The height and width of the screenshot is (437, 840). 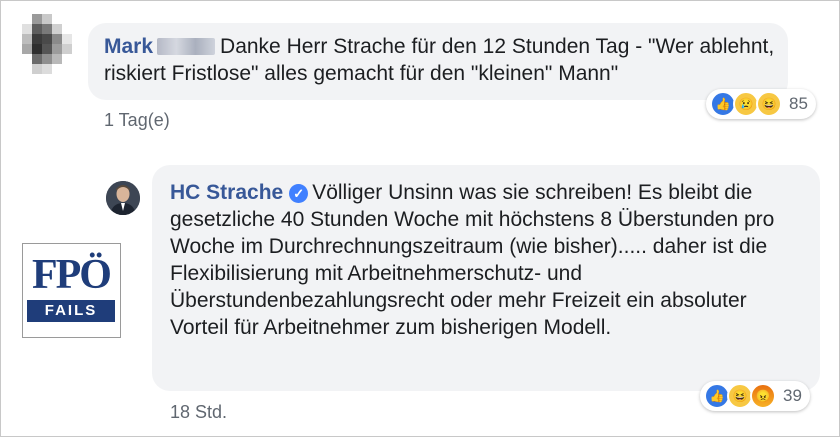 What do you see at coordinates (128, 46) in the screenshot?
I see `comment-author-name: Mark` at bounding box center [128, 46].